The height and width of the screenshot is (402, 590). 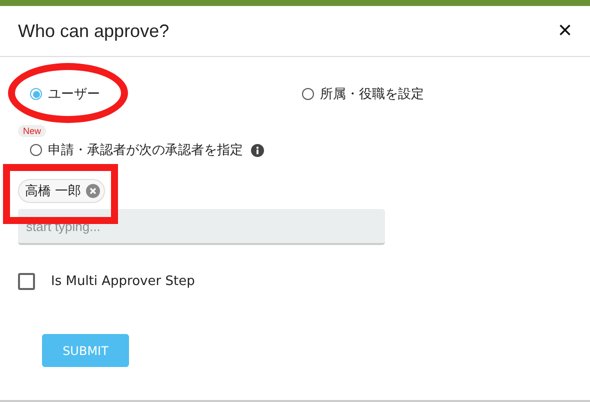 I want to click on info-icon, so click(x=257, y=150).